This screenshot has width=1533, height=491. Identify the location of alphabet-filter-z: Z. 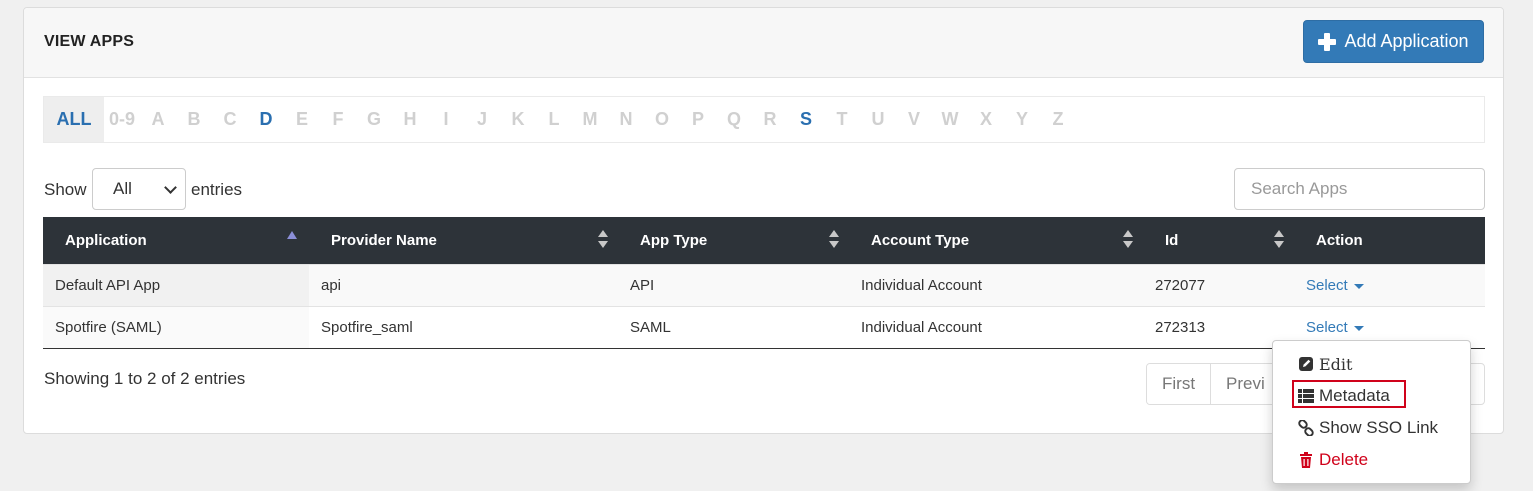
(1058, 119).